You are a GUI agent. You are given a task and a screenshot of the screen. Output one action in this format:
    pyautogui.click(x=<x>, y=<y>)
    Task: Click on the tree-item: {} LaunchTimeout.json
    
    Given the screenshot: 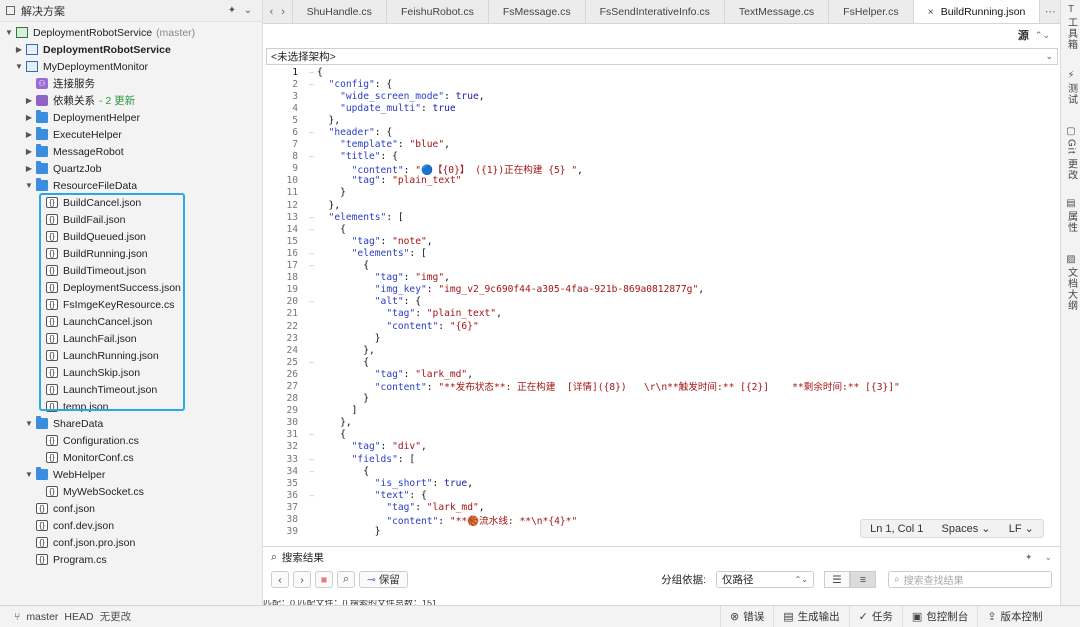 What is the action you would take?
    pyautogui.click(x=131, y=389)
    